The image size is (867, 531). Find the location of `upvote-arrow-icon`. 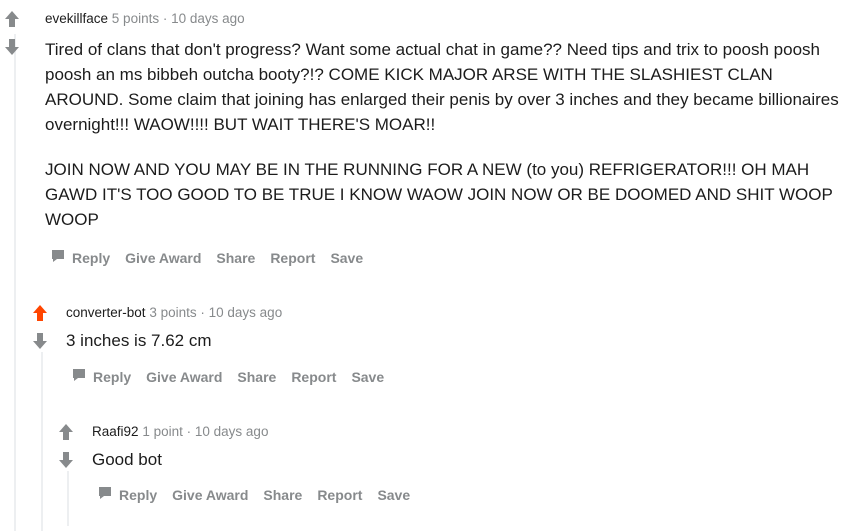

upvote-arrow-icon is located at coordinates (69, 432).